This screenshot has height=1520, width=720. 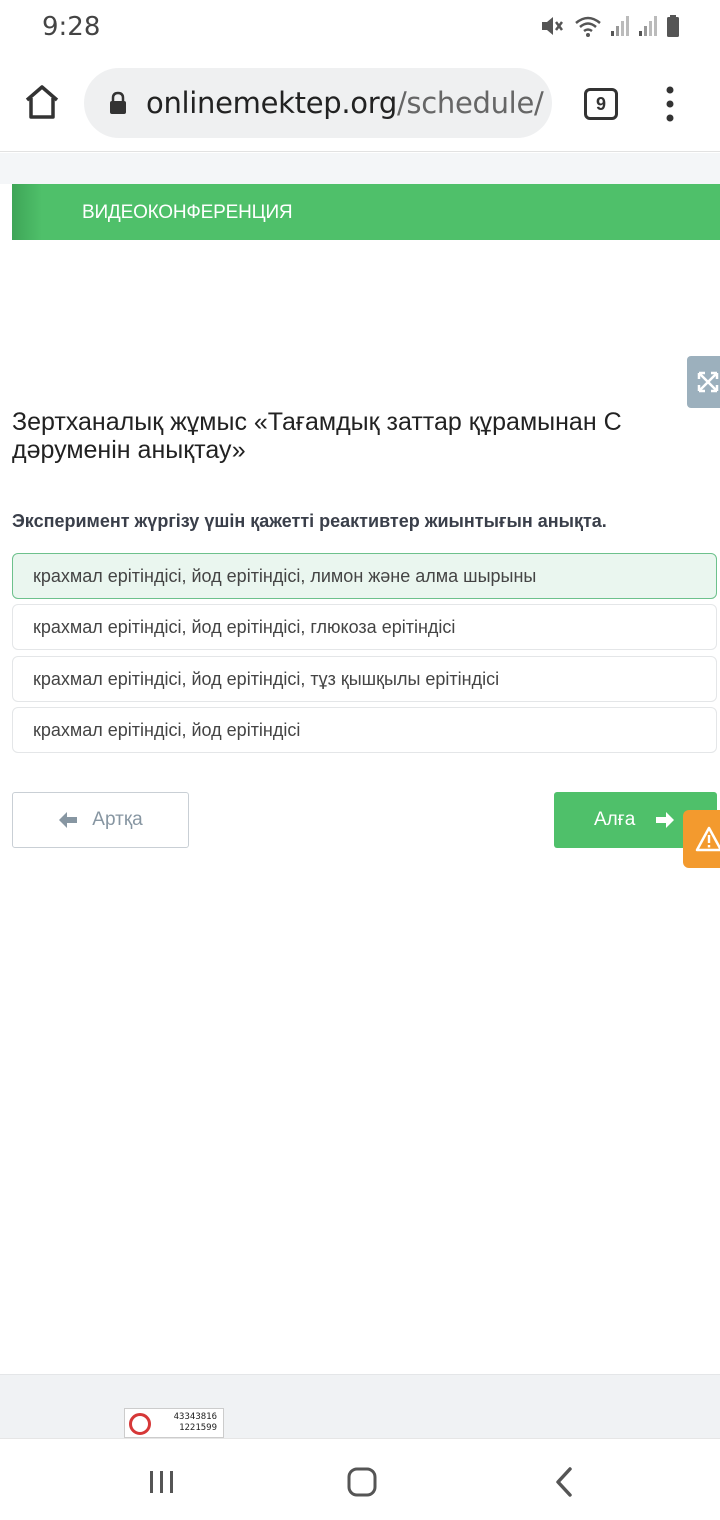 I want to click on videoconference-banner: ВИДЕОКОНФЕРЕНЦИЯ, so click(x=366, y=212).